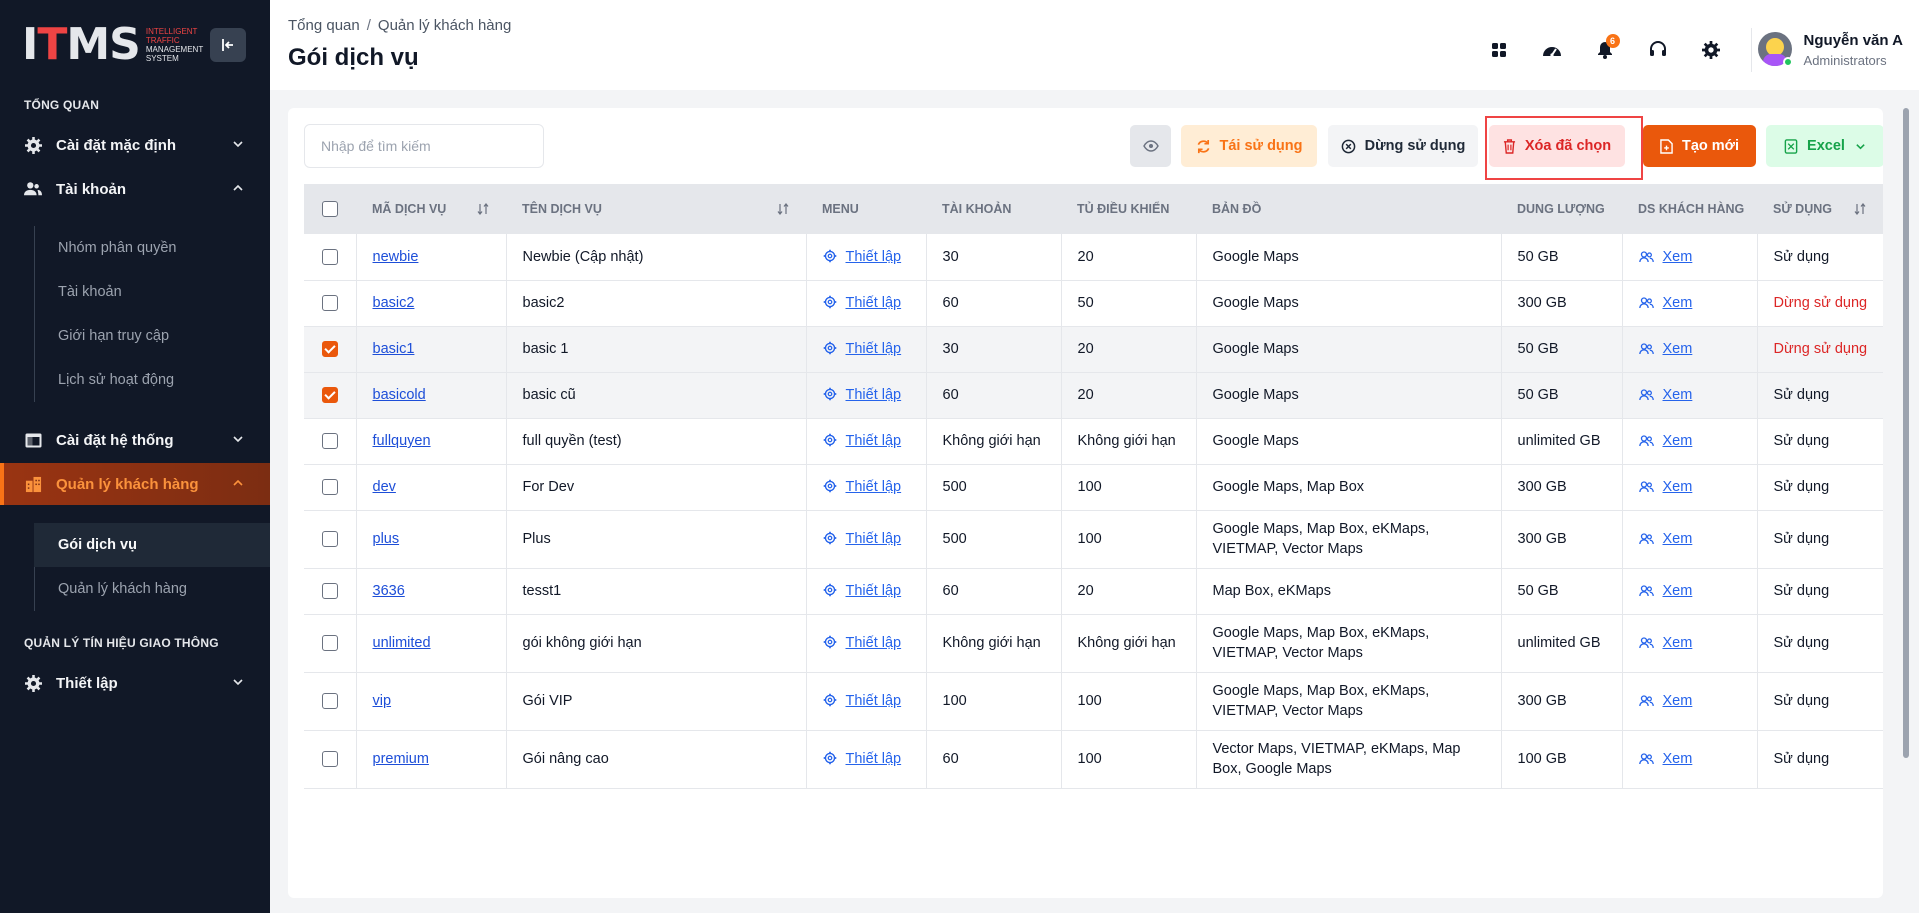 This screenshot has width=1919, height=913. Describe the element at coordinates (1557, 146) in the screenshot. I see `delete-selected-button: Xóa đã chọn` at that location.